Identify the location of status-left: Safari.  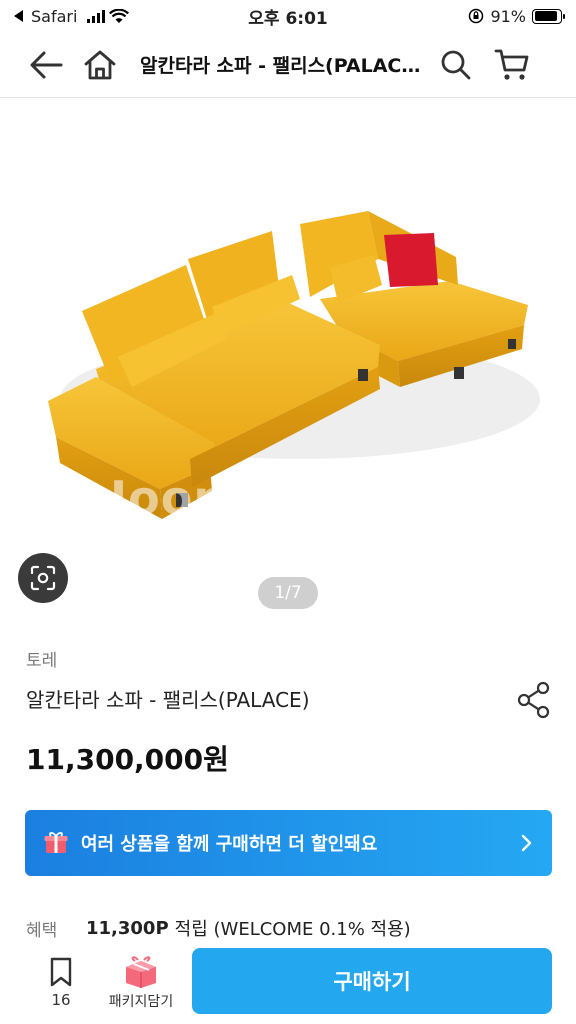
(114, 16).